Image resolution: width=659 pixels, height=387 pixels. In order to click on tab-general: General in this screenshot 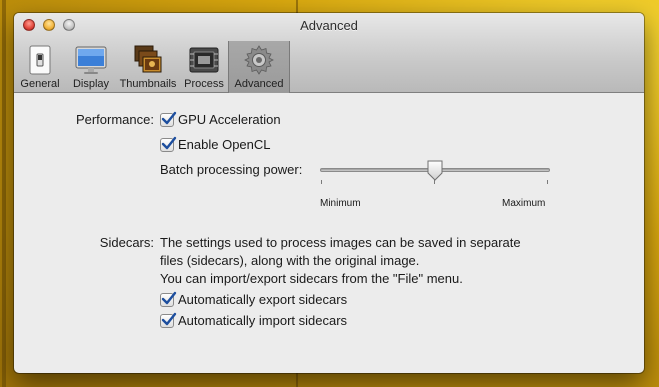, I will do `click(40, 67)`.